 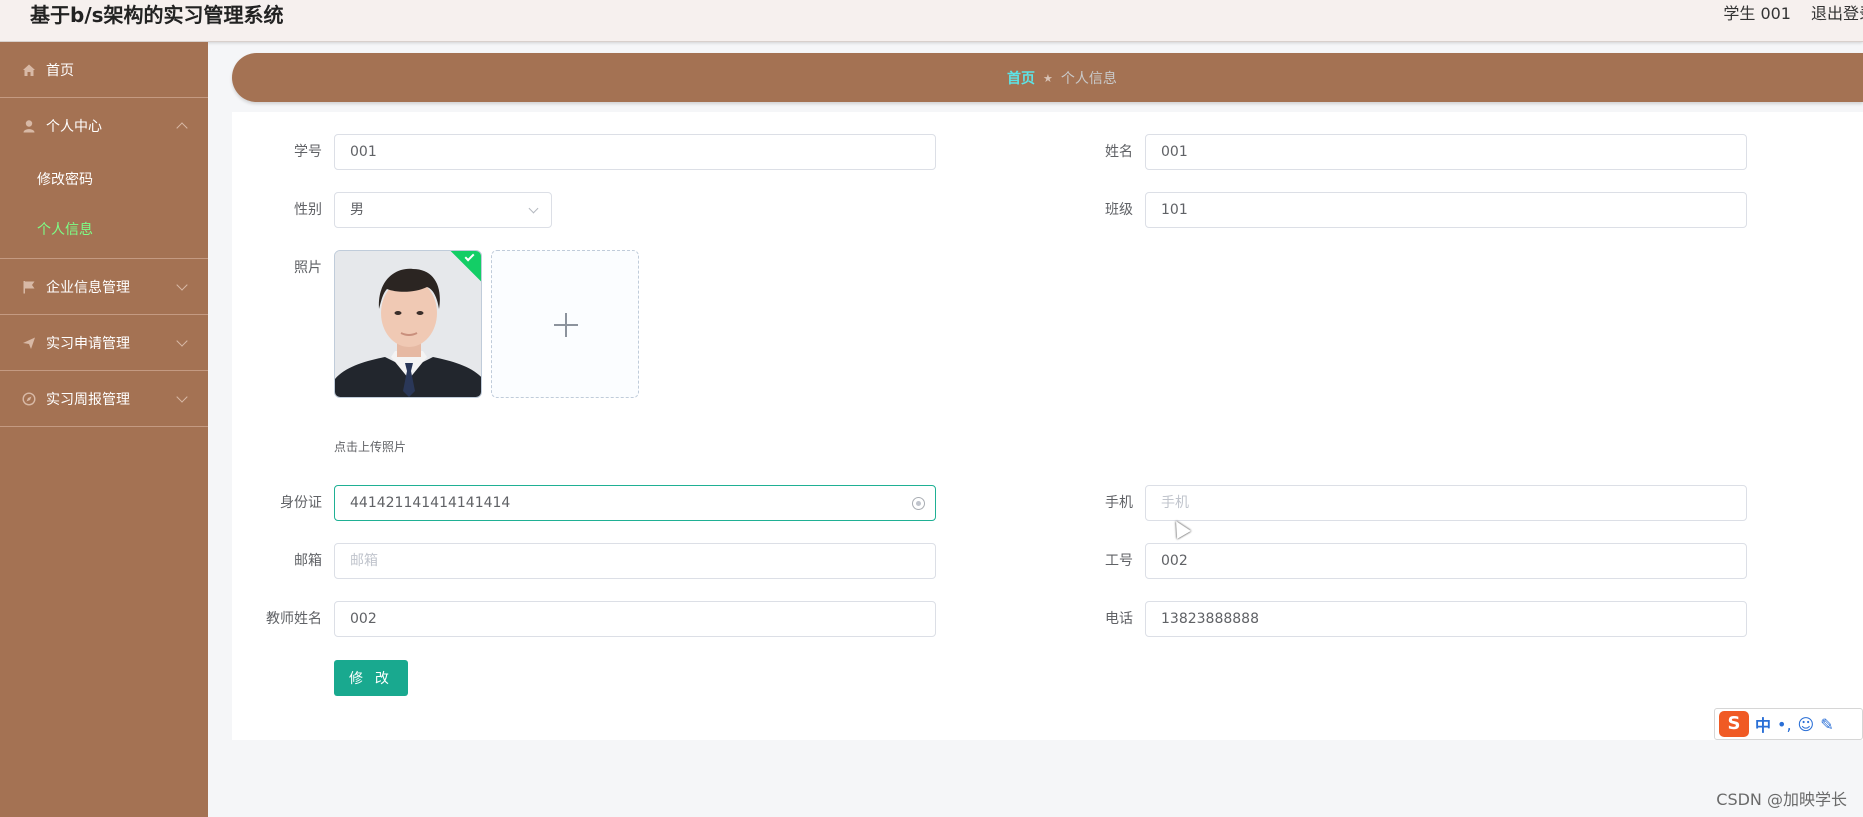 I want to click on uploaded-photo, so click(x=408, y=324).